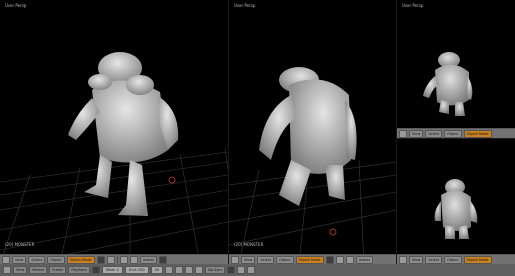 Image resolution: width=515 pixels, height=276 pixels. I want to click on timeline-view-menu: View, so click(20, 270).